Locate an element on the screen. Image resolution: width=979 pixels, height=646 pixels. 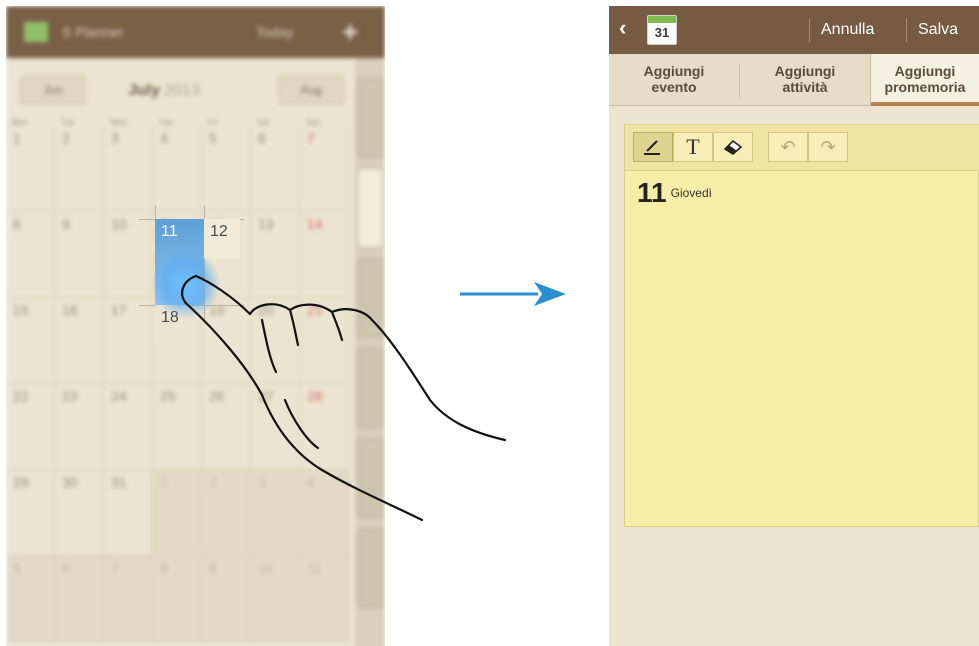
app-title: S Planner is located at coordinates (93, 32).